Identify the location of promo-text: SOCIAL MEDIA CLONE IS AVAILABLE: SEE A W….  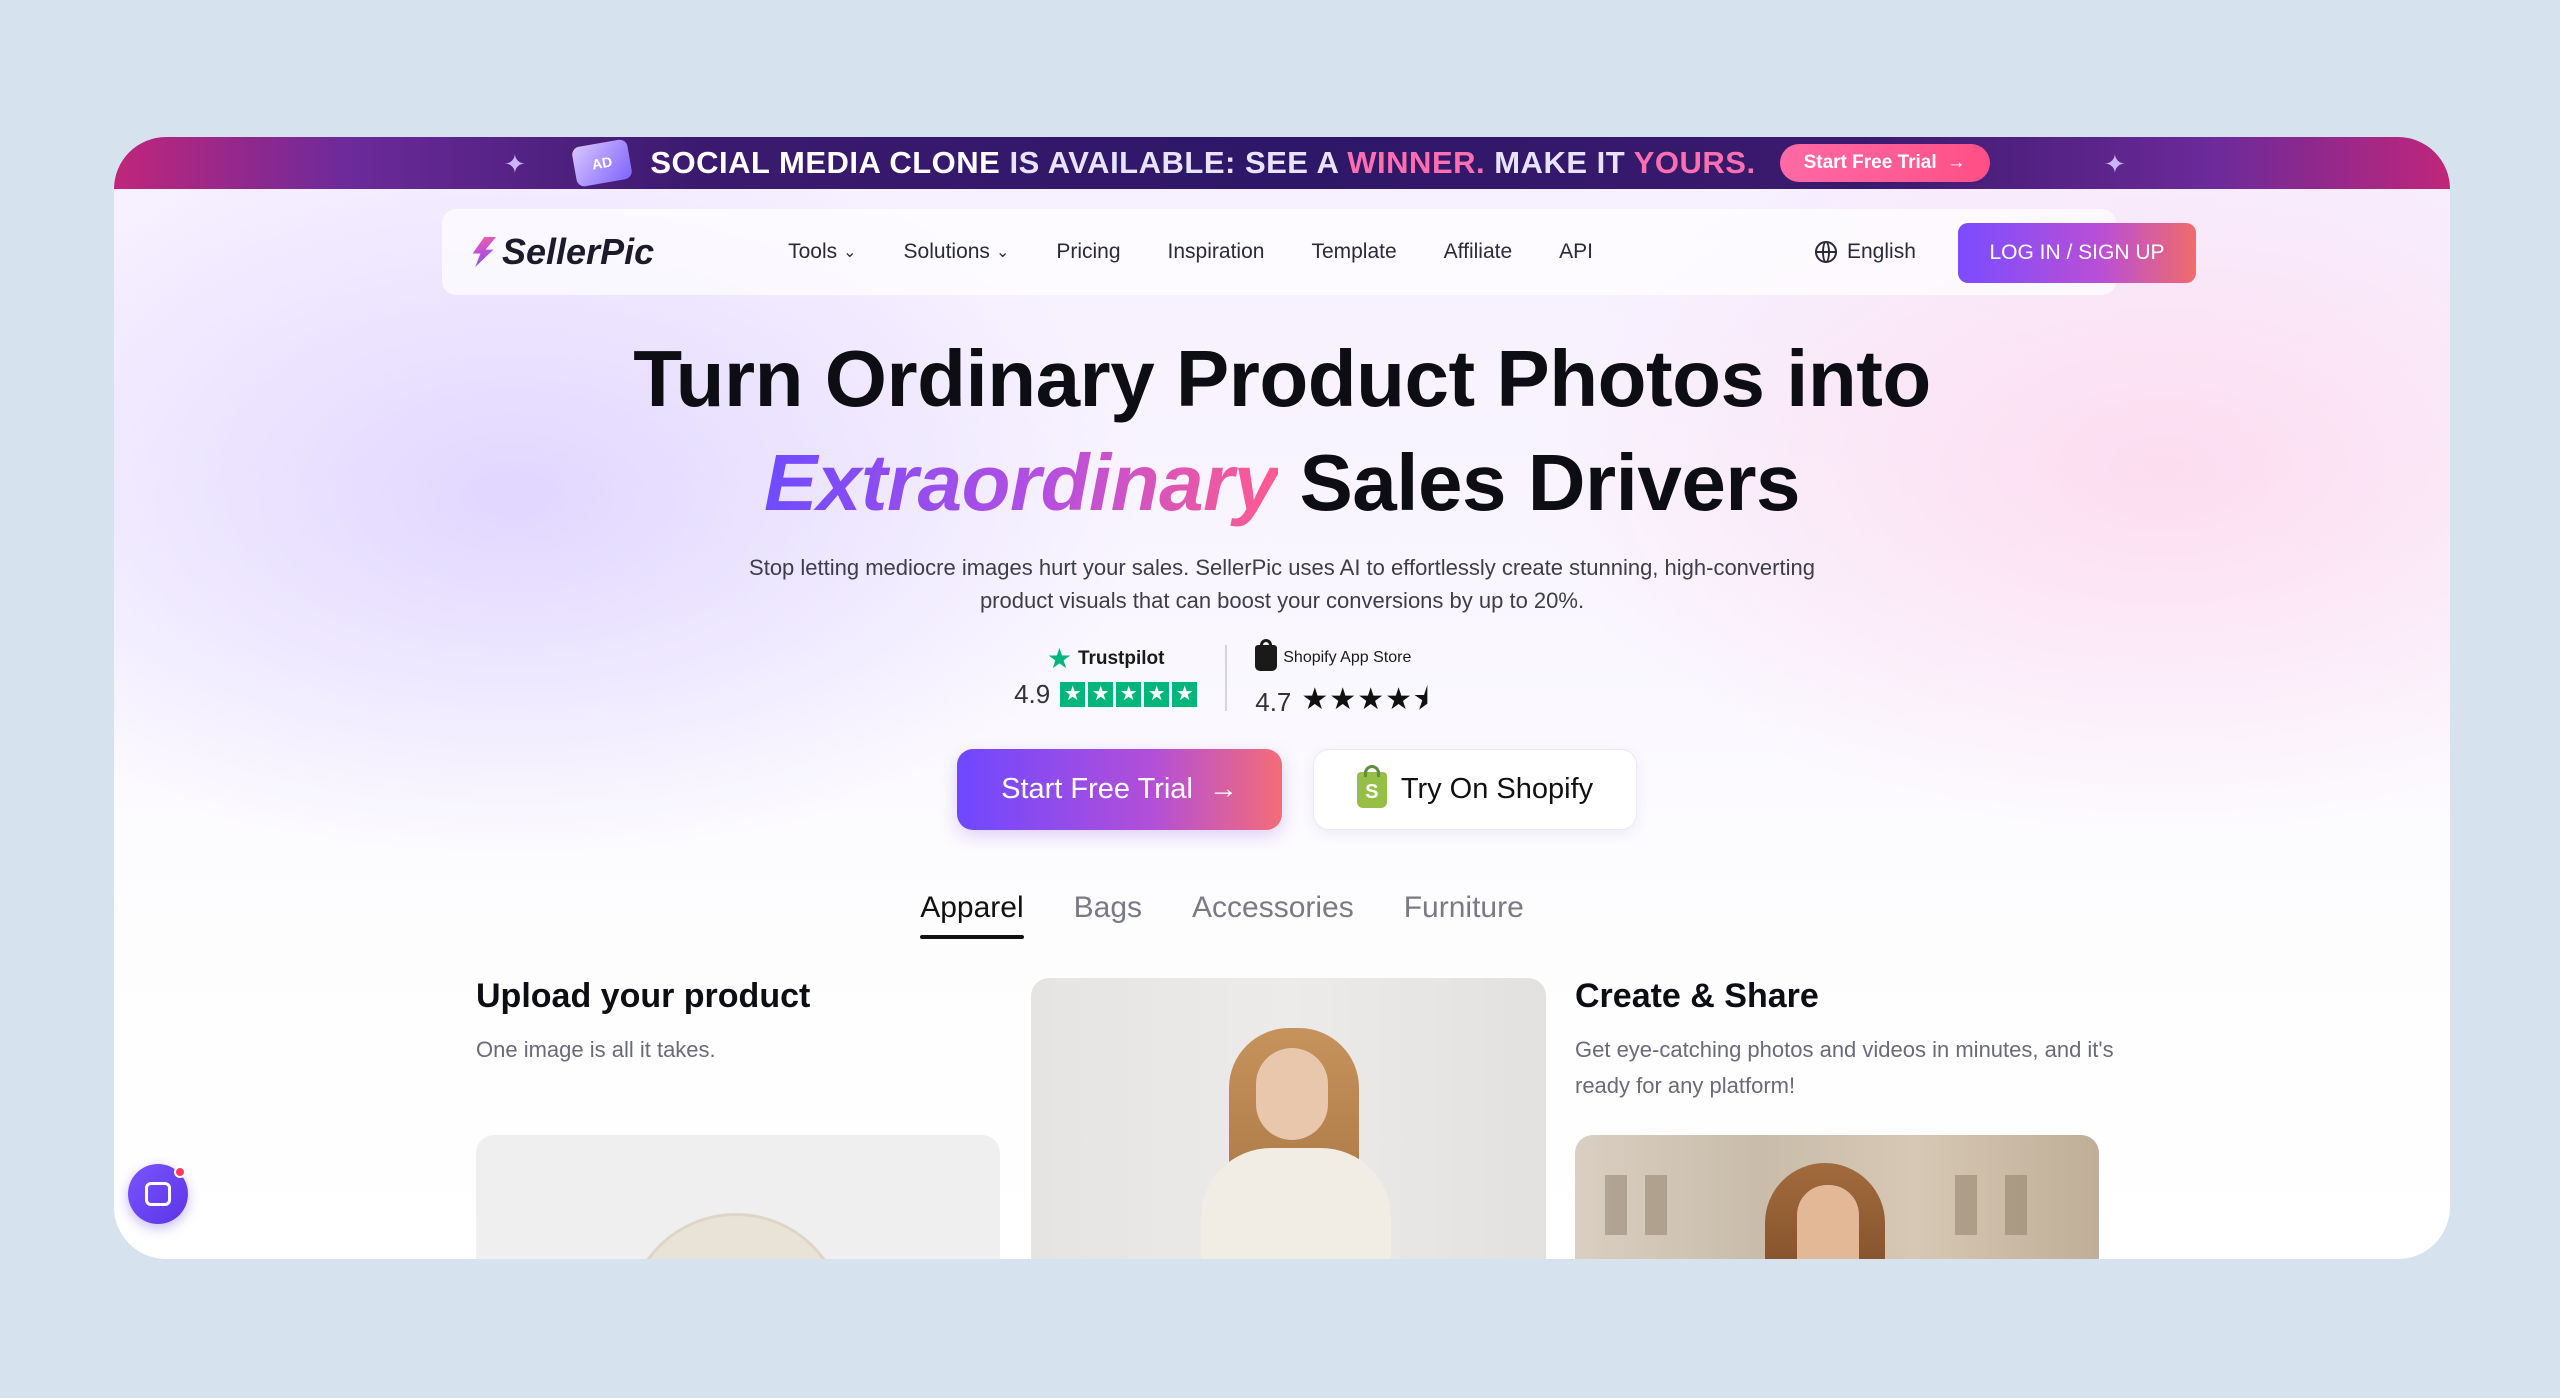
(1203, 162).